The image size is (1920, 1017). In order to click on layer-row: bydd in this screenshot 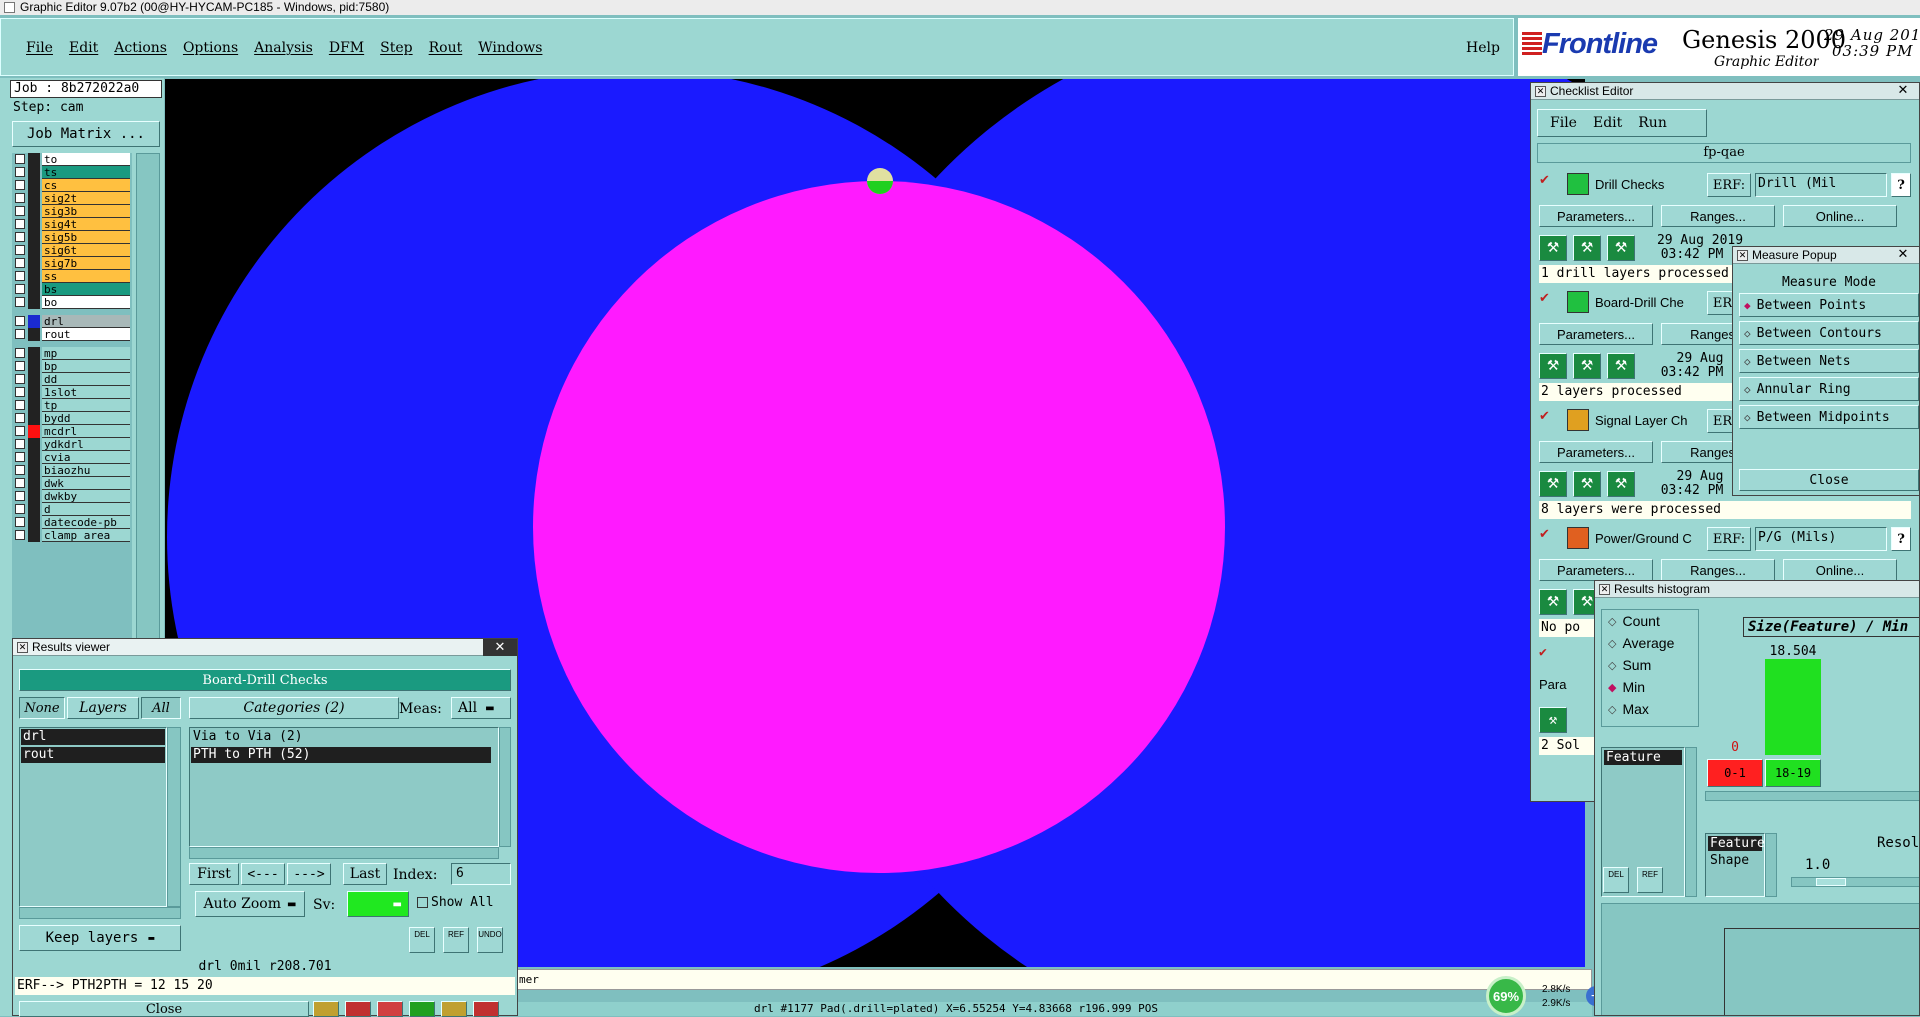, I will do `click(72, 418)`.